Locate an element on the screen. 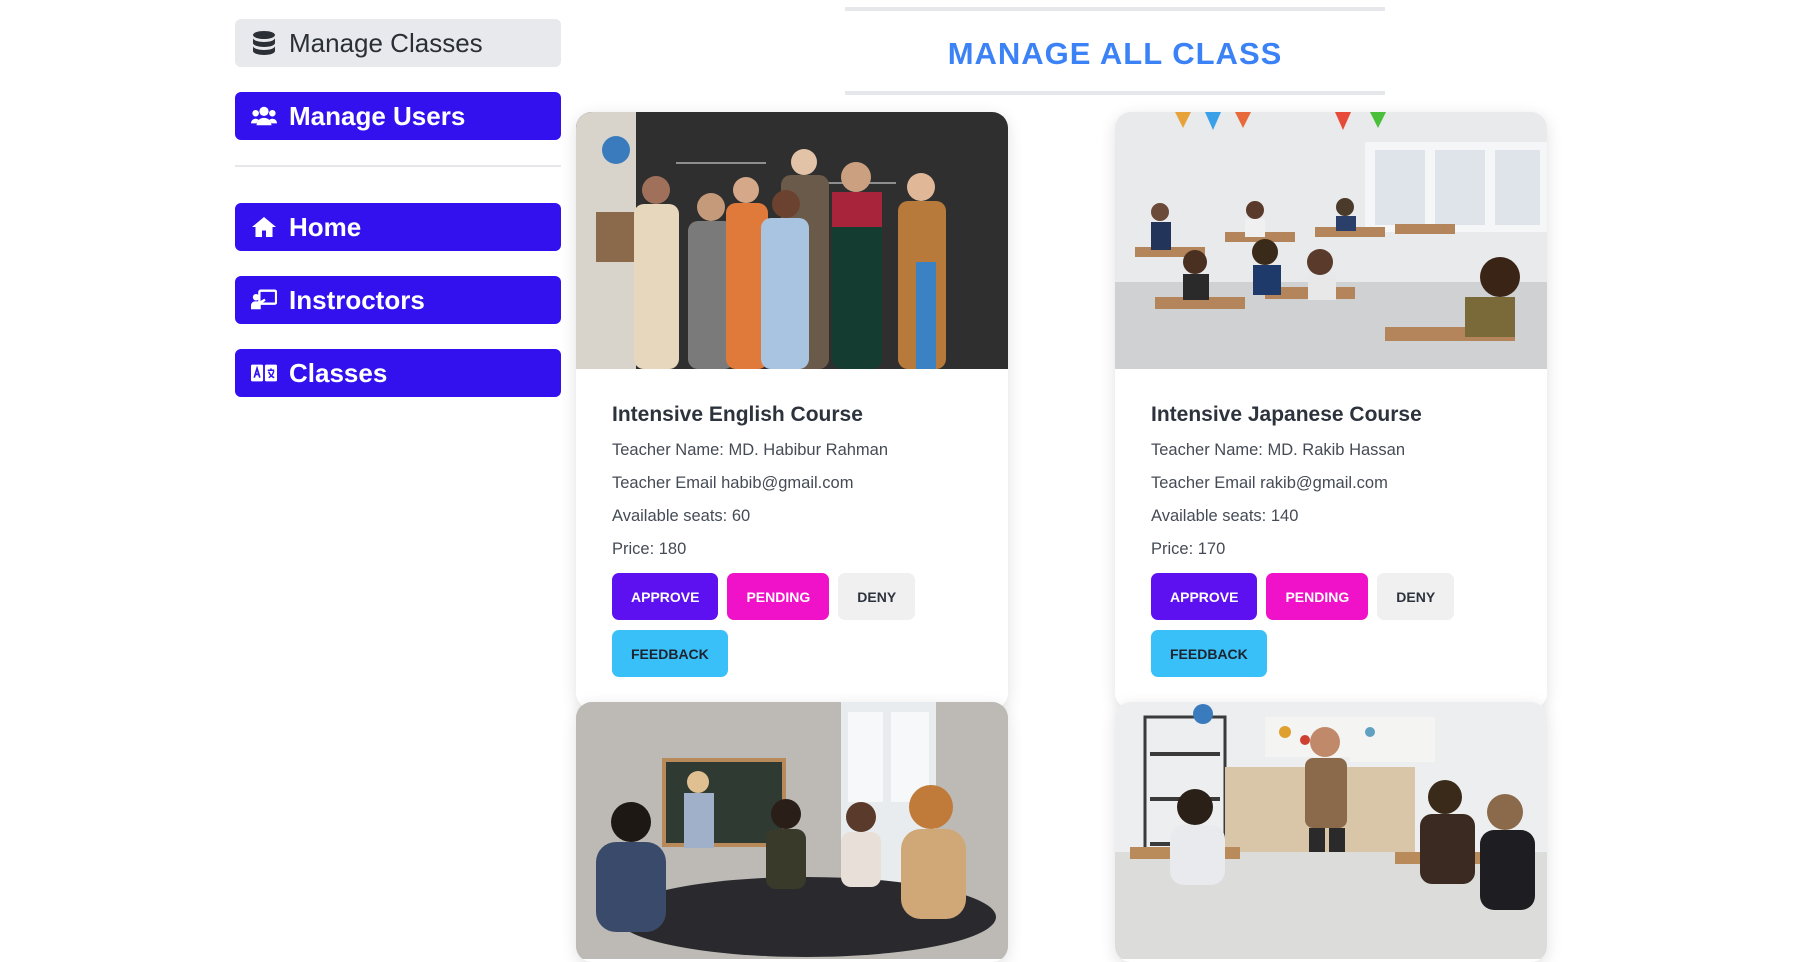 This screenshot has width=1820, height=962. sidebar-item-label: Manage Classes is located at coordinates (386, 42).